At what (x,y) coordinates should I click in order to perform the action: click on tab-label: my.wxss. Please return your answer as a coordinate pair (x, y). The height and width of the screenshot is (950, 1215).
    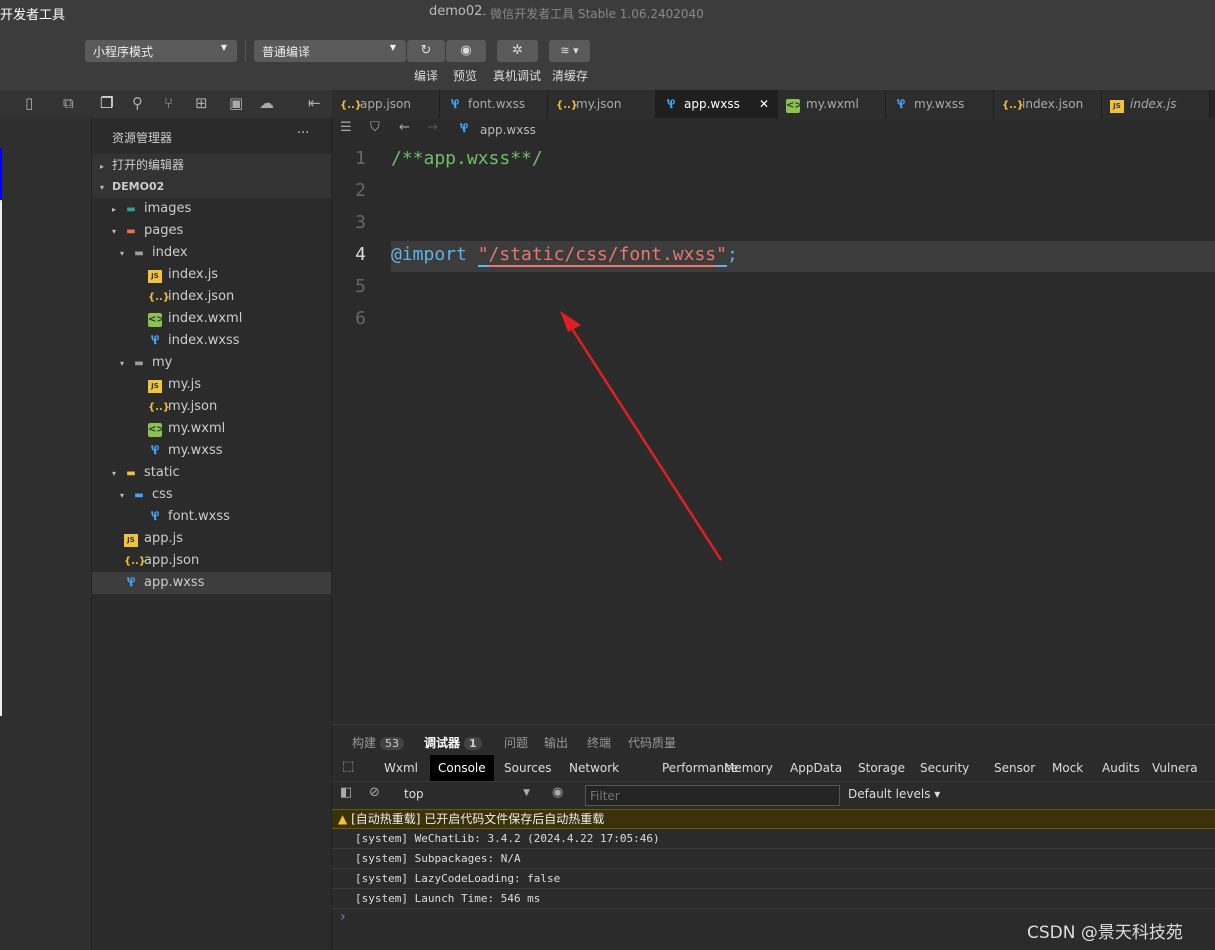
    Looking at the image, I should click on (939, 104).